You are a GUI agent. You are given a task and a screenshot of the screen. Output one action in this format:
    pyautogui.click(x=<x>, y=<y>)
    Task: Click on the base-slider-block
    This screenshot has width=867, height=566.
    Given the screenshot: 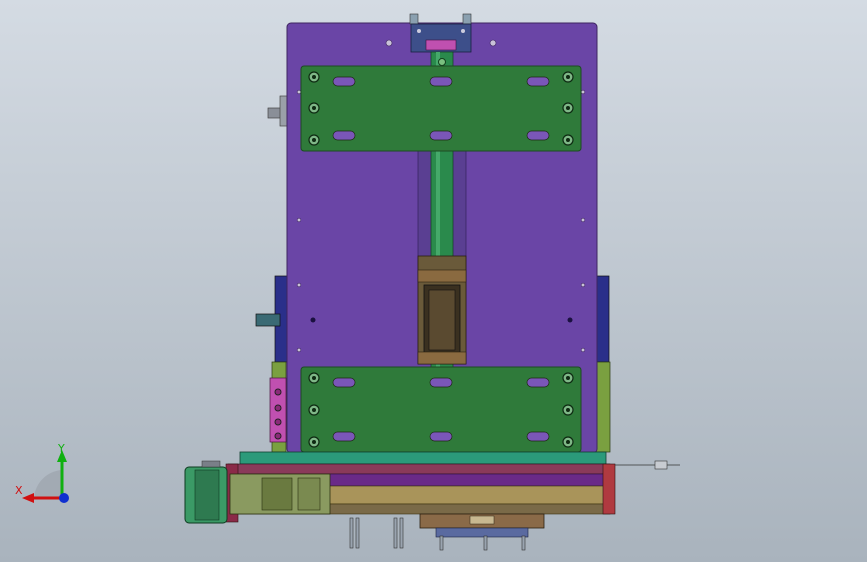 What is the action you would take?
    pyautogui.click(x=482, y=525)
    